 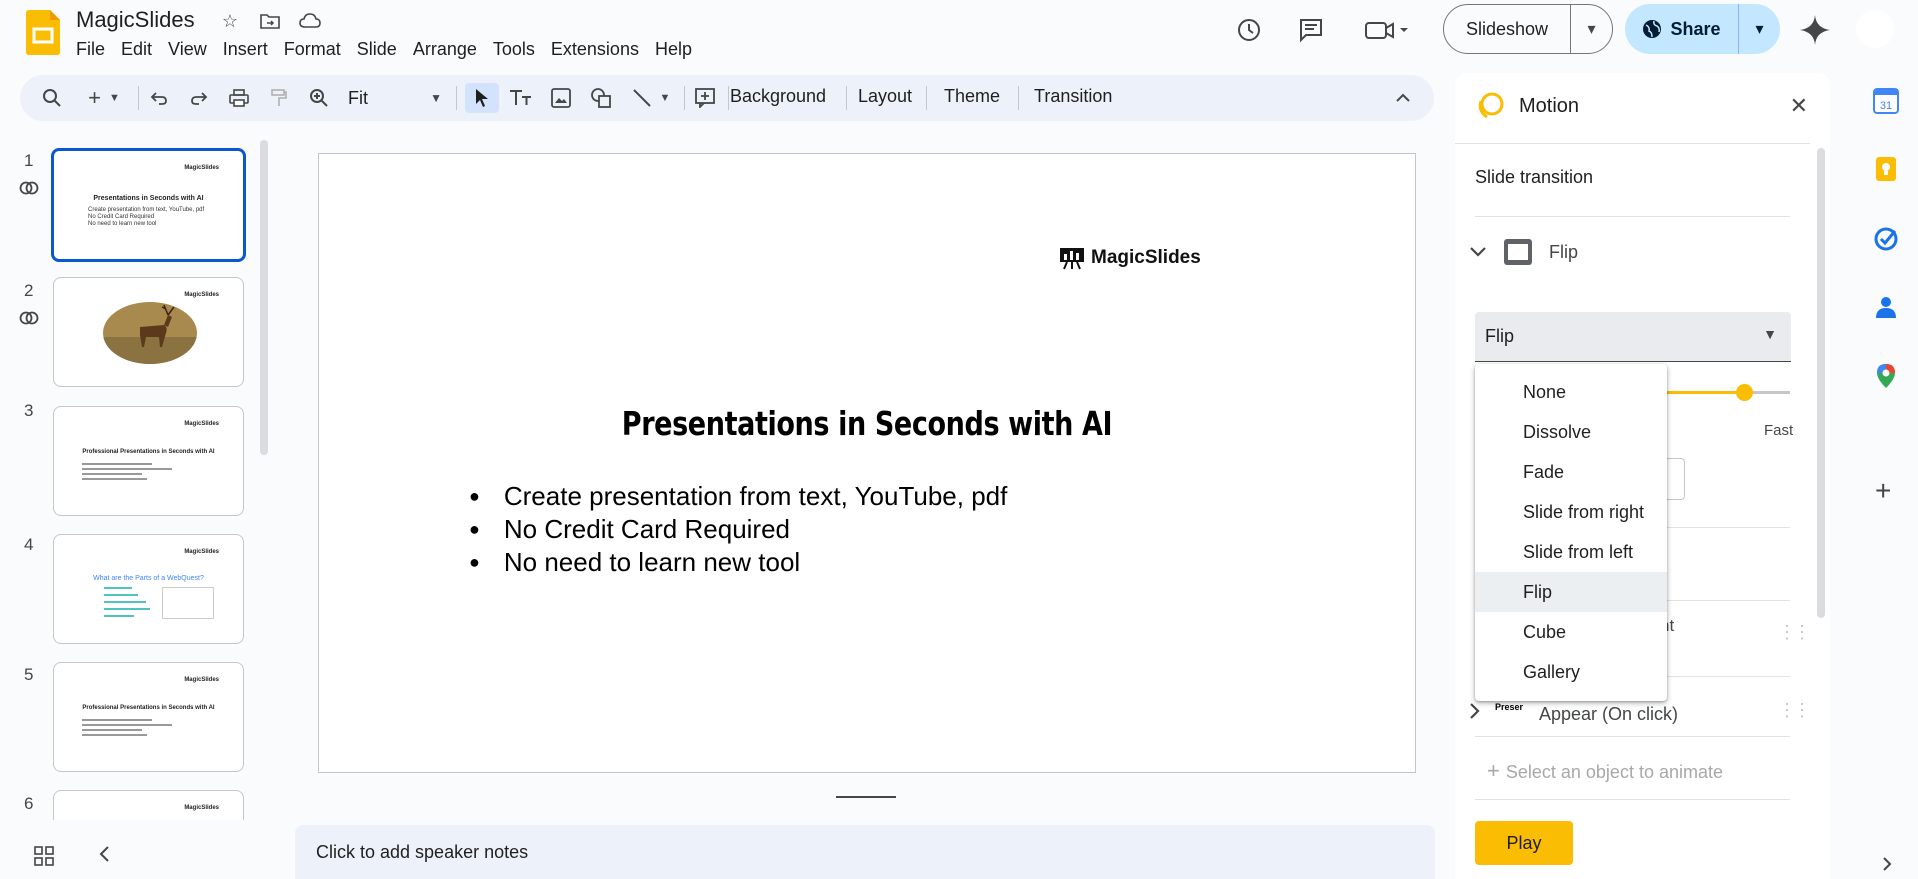 I want to click on share-dropdown-icon: ▾, so click(x=1759, y=29).